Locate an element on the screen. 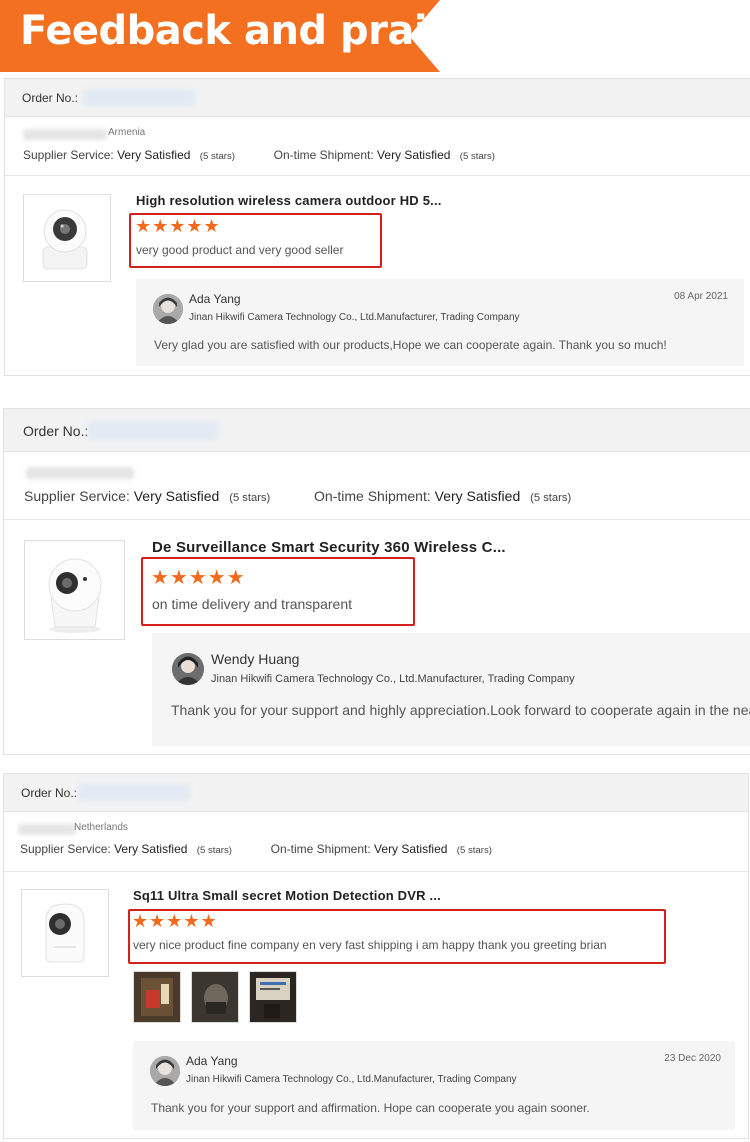  banner: Feedback and praise is located at coordinates (375, 36).